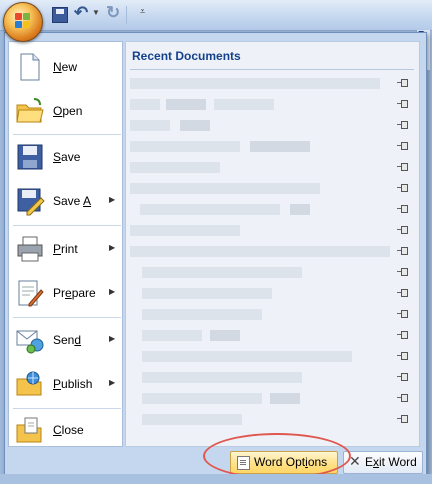 This screenshot has height=484, width=432. What do you see at coordinates (376, 462) in the screenshot?
I see `exit-word-accel: x` at bounding box center [376, 462].